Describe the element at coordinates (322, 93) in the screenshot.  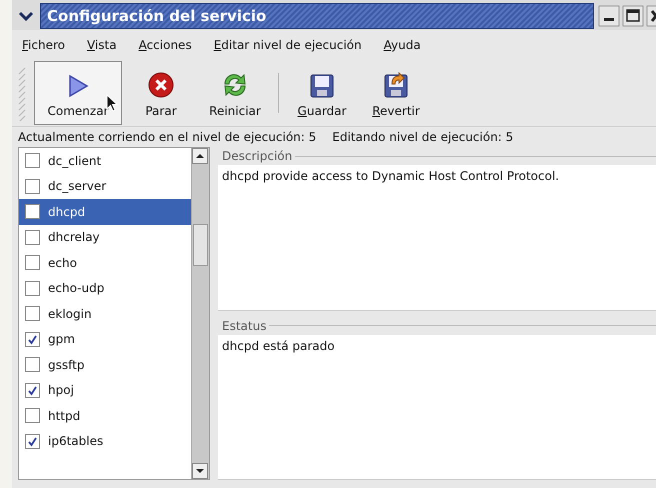
I see `toolbar-button: Guardar` at that location.